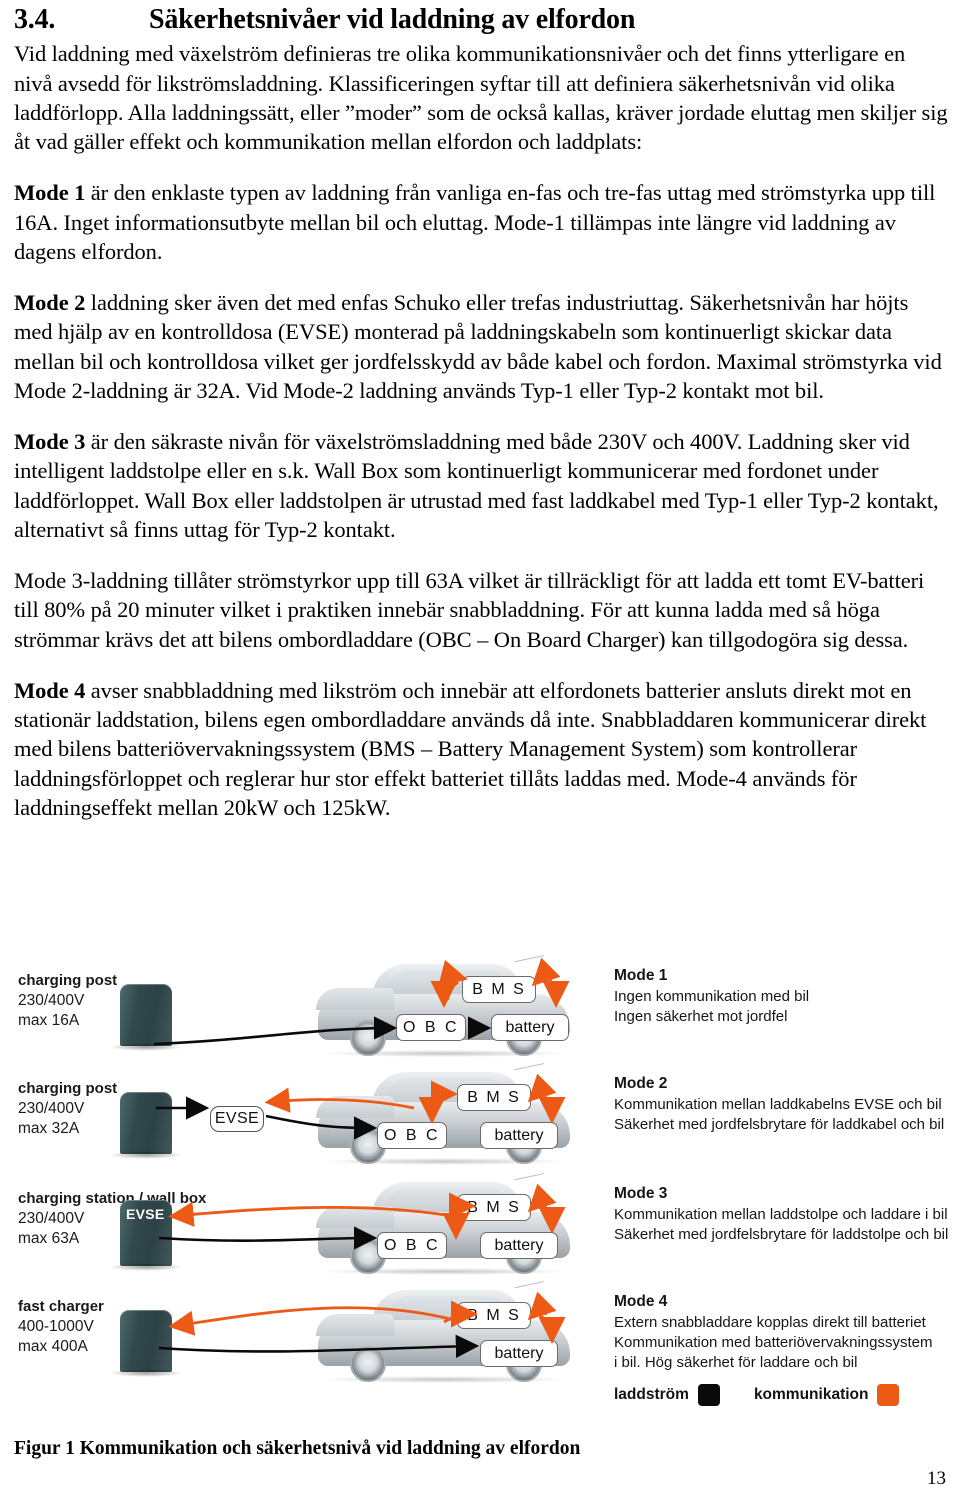 The width and height of the screenshot is (960, 1506). Describe the element at coordinates (56, 1326) in the screenshot. I see `source-voltage: 400-1000V` at that location.